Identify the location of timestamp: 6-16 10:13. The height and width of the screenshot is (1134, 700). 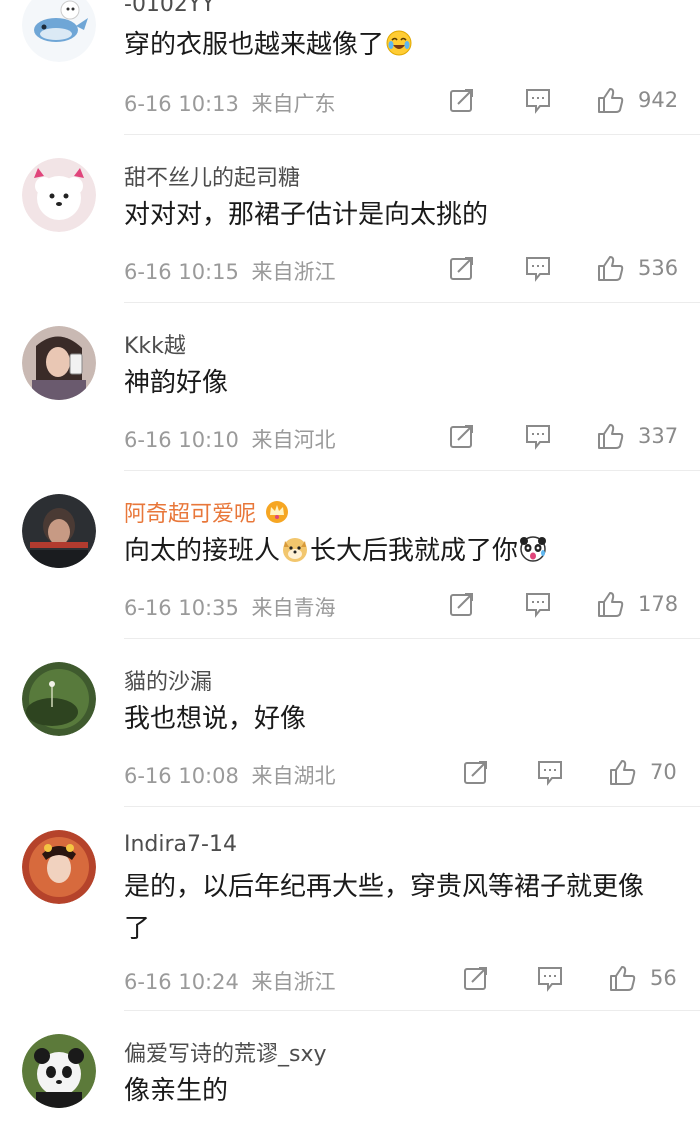
(181, 104).